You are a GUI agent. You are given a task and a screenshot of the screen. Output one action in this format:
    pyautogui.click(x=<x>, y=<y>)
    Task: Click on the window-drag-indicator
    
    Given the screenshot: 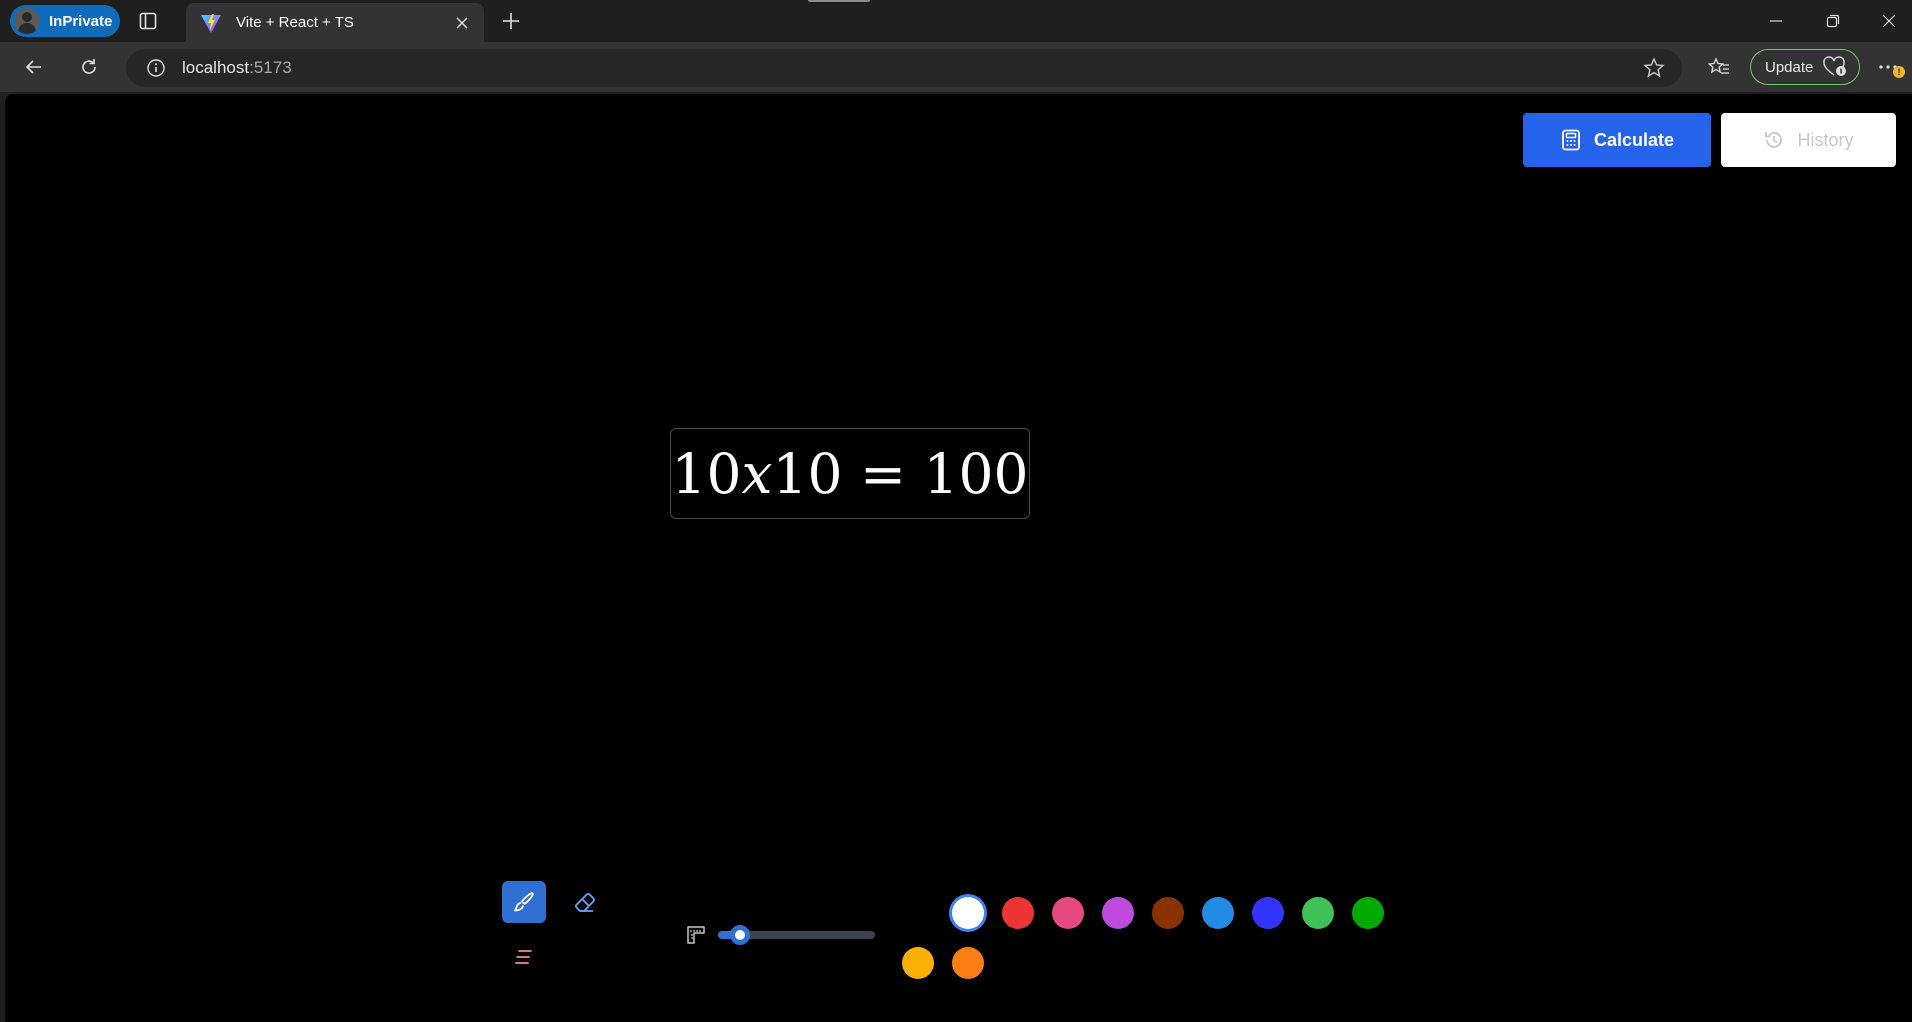 What is the action you would take?
    pyautogui.click(x=839, y=1)
    